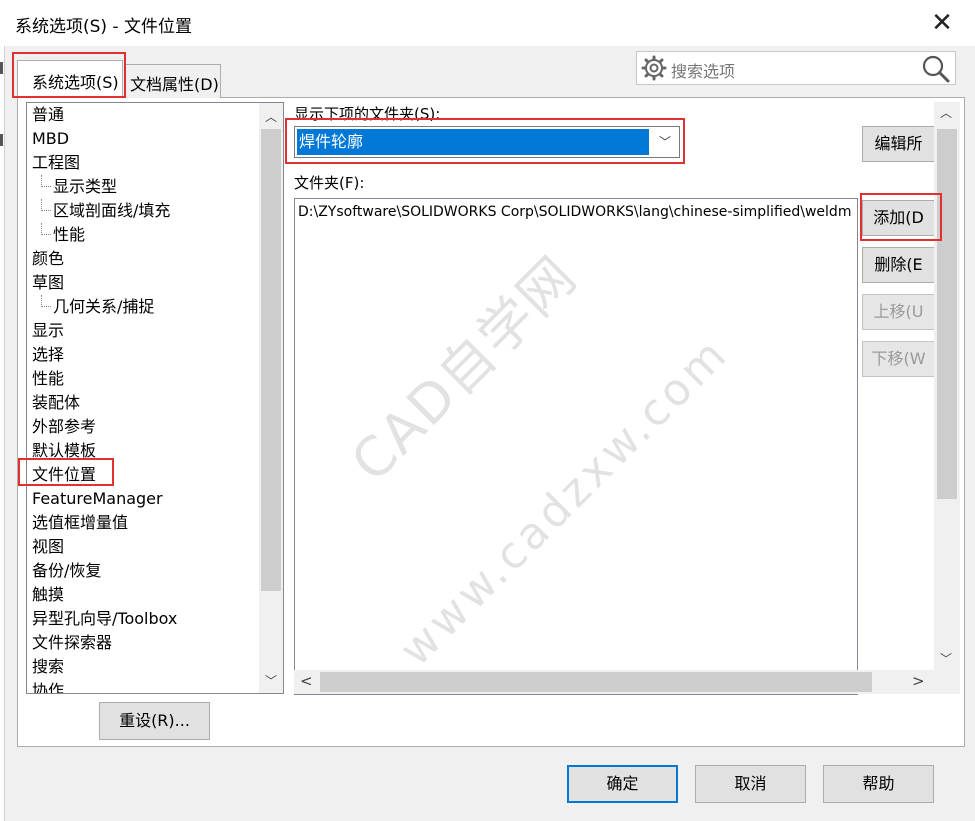 The image size is (975, 821). I want to click on delete-button: 删除(E, so click(898, 265).